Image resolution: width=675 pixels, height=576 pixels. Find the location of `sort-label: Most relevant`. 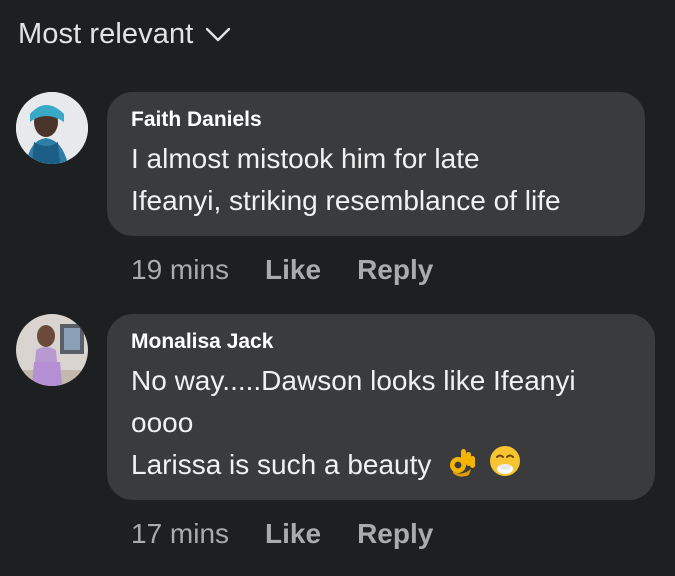

sort-label: Most relevant is located at coordinates (106, 34).